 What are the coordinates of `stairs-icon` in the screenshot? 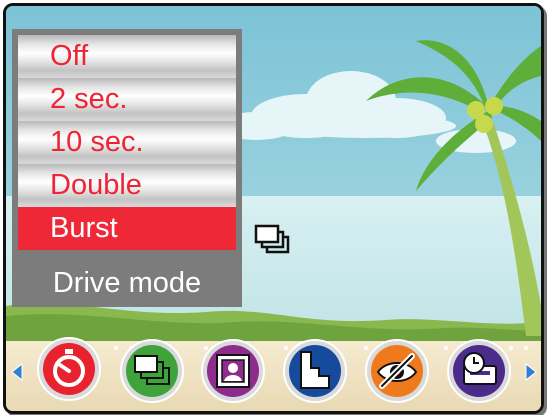 It's located at (315, 371).